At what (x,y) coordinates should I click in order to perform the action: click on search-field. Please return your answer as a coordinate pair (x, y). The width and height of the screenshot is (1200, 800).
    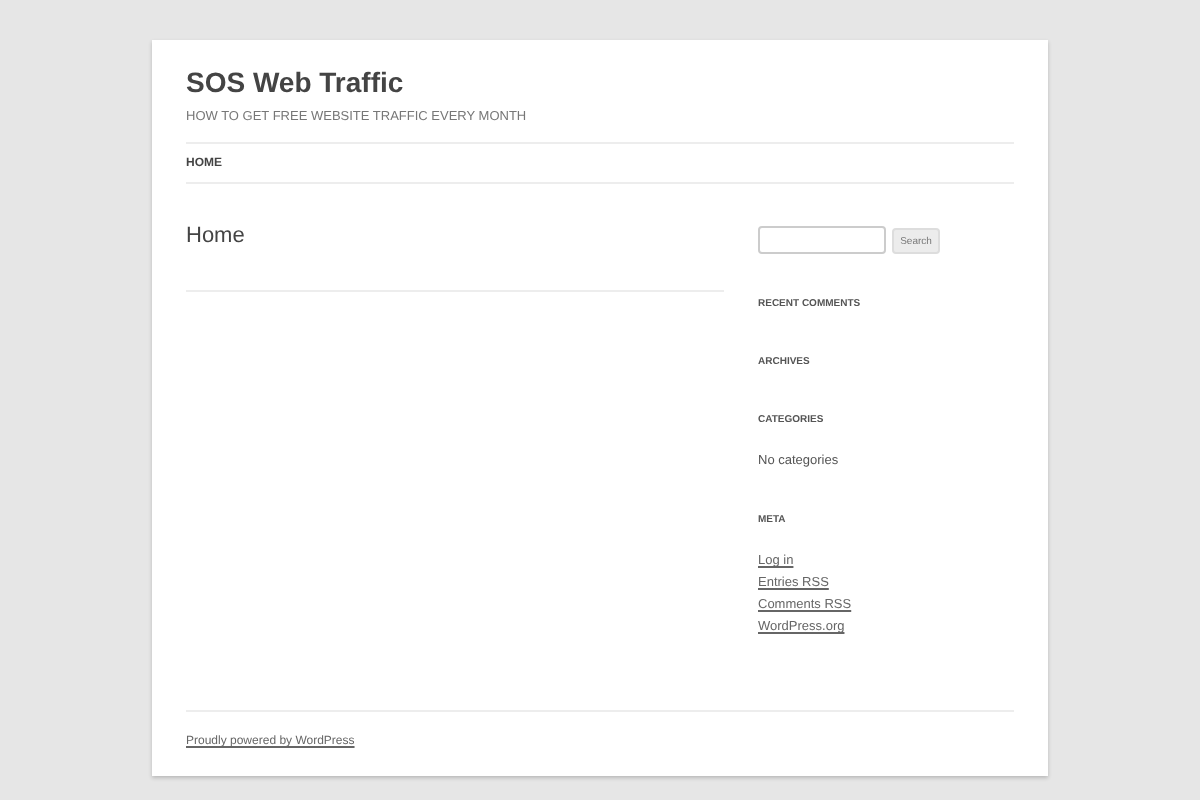
    Looking at the image, I should click on (822, 240).